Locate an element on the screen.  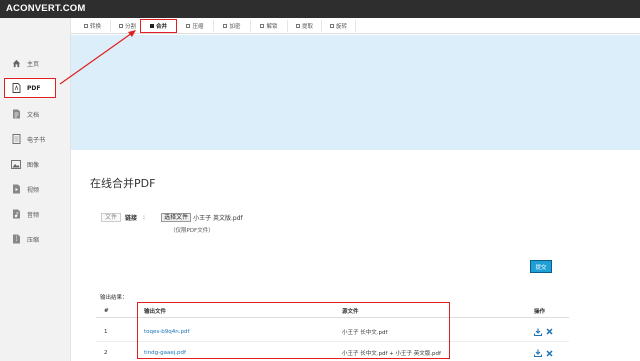
tool-tabs: 转换 分割 合并 压缩 加密 解锁 提取 旋转 is located at coordinates (355, 26).